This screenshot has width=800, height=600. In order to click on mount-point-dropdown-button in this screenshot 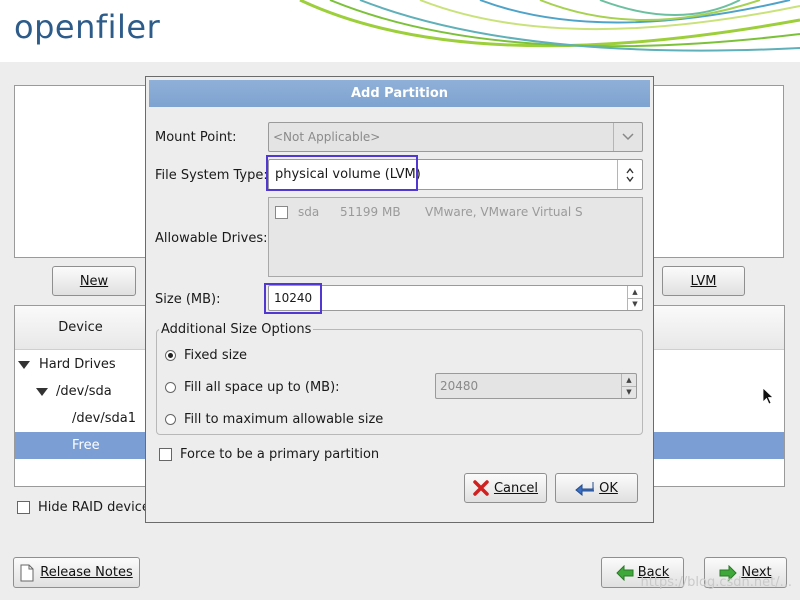, I will do `click(627, 137)`.